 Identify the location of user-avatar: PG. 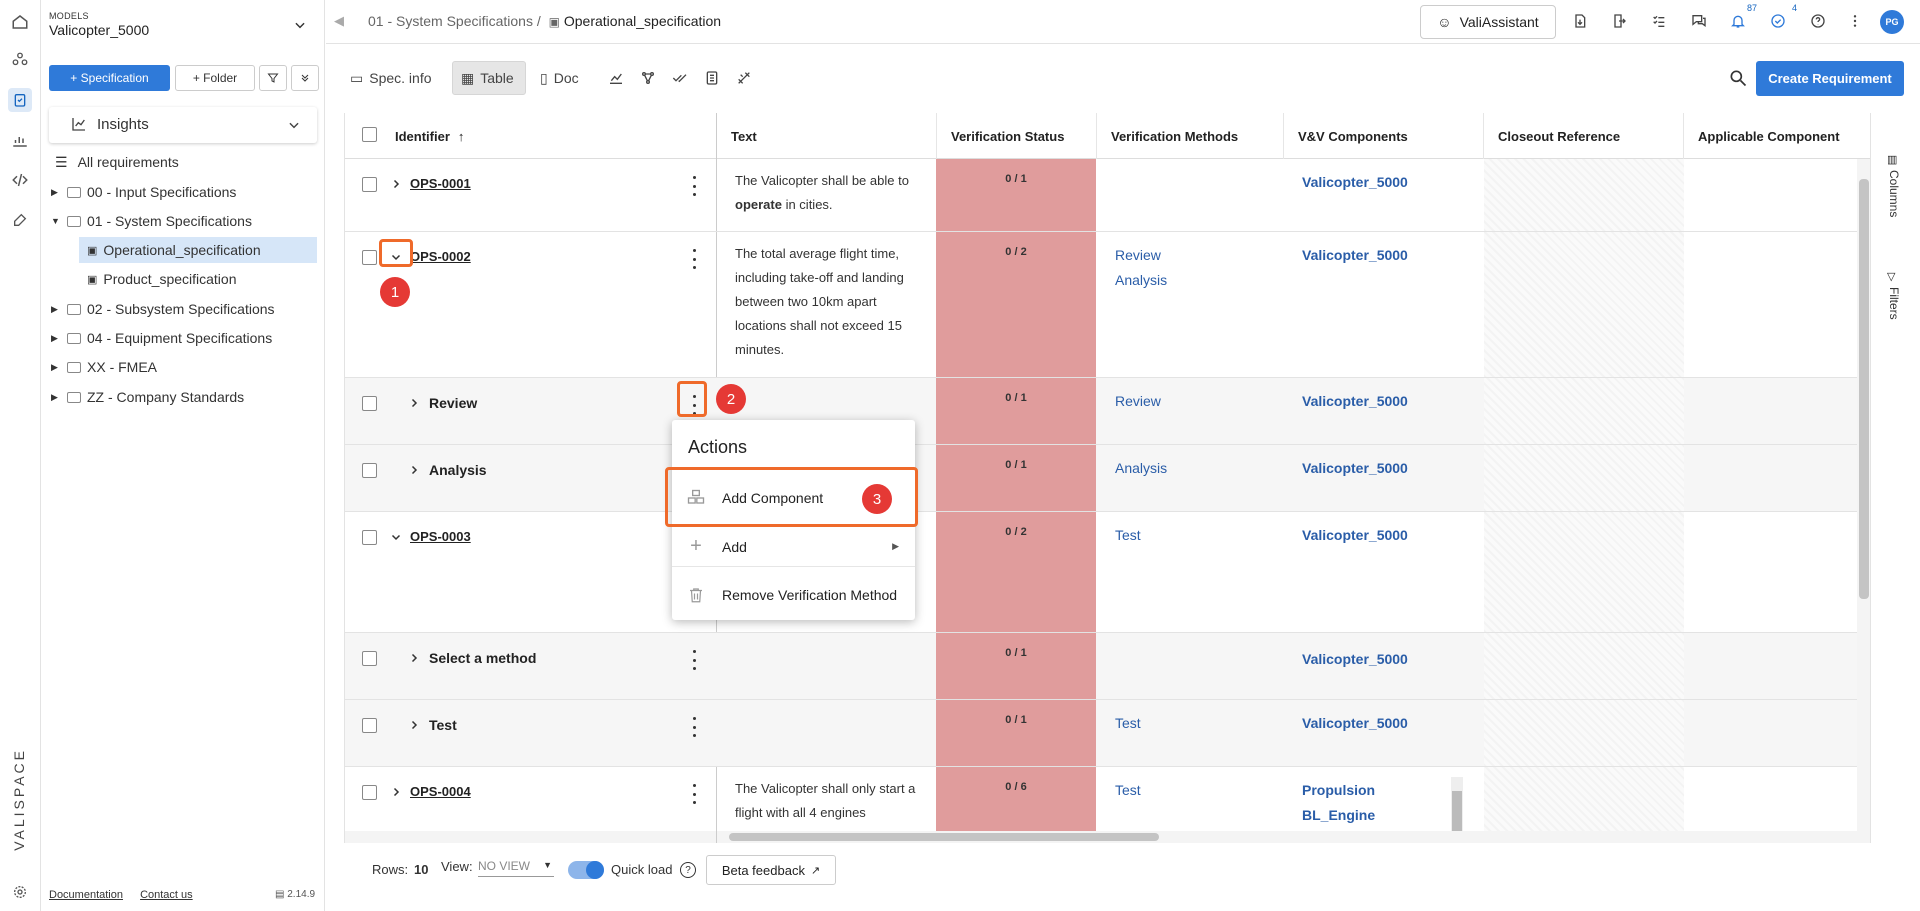
(1892, 22).